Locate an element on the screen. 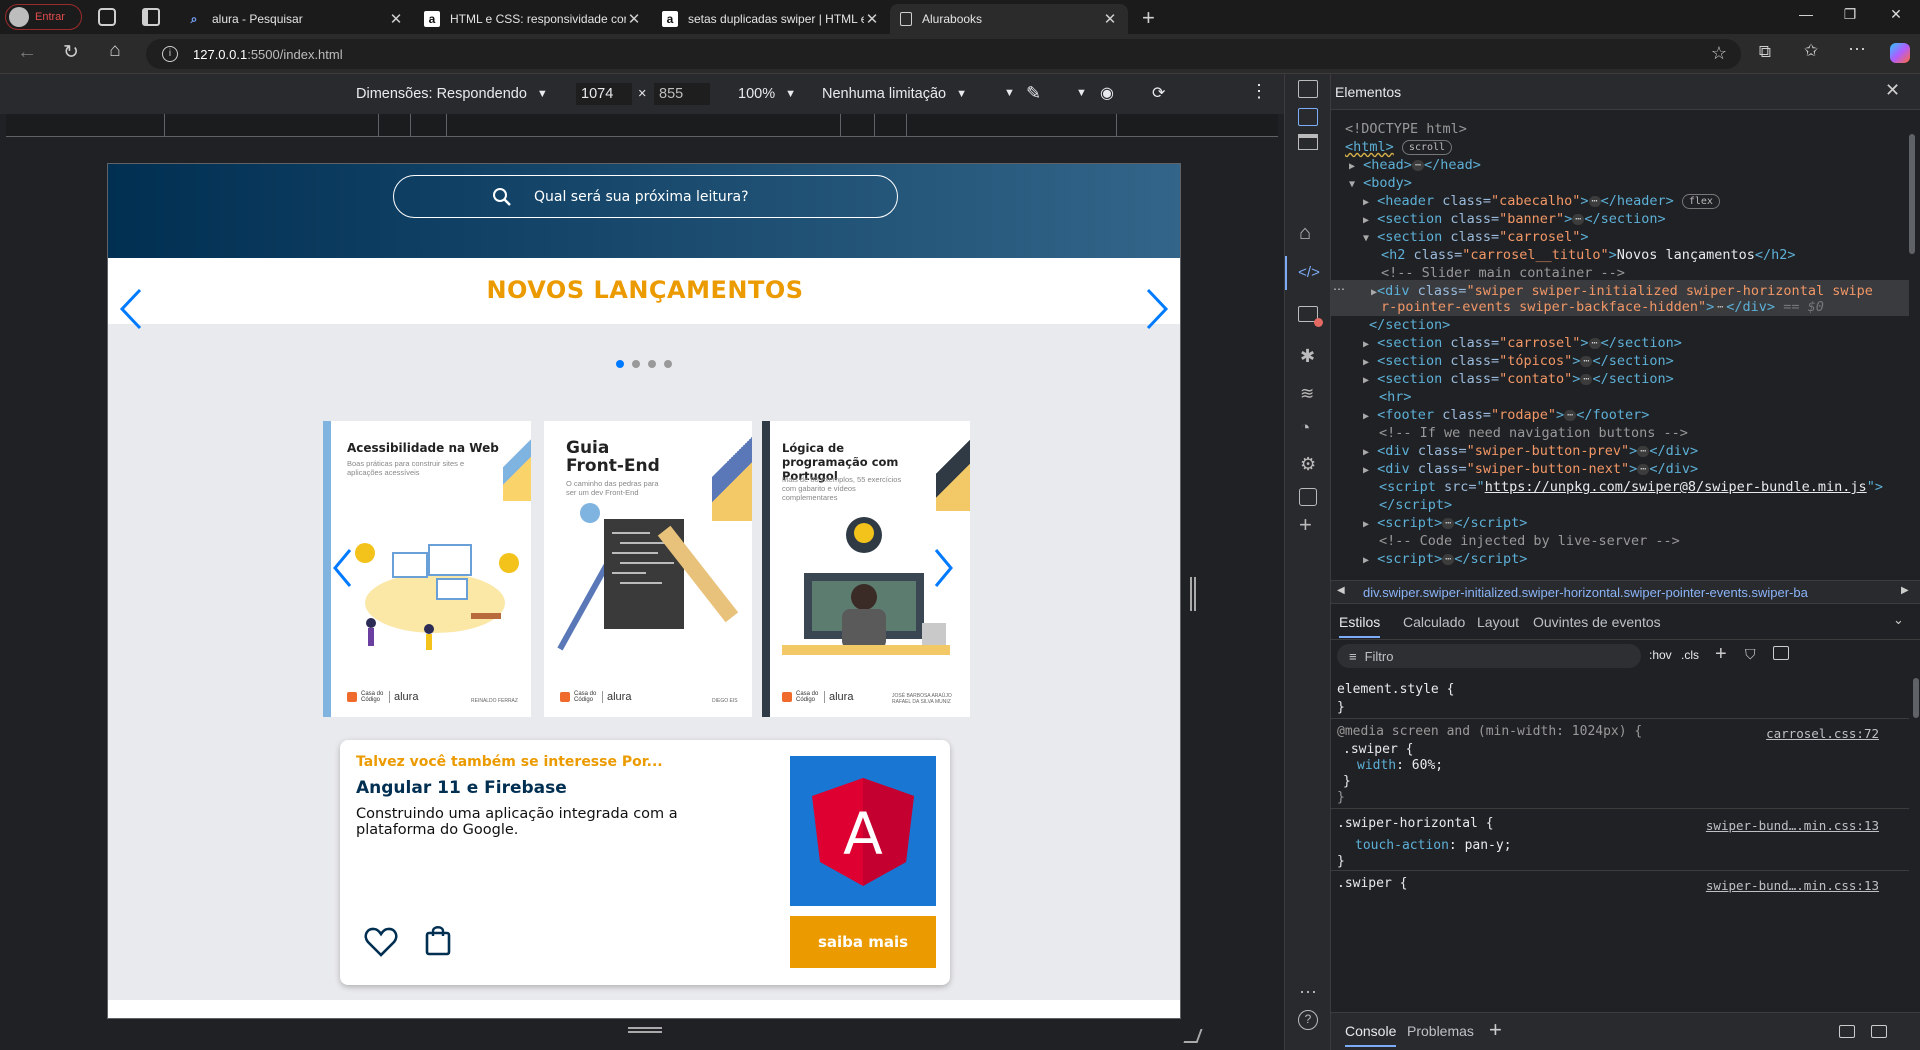  new-rule-plus-icon: + is located at coordinates (1721, 654).